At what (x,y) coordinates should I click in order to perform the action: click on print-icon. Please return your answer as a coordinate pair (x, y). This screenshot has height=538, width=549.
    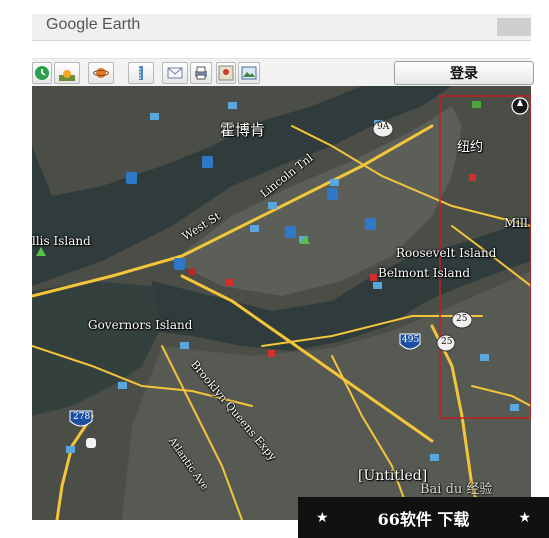
    Looking at the image, I should click on (201, 73).